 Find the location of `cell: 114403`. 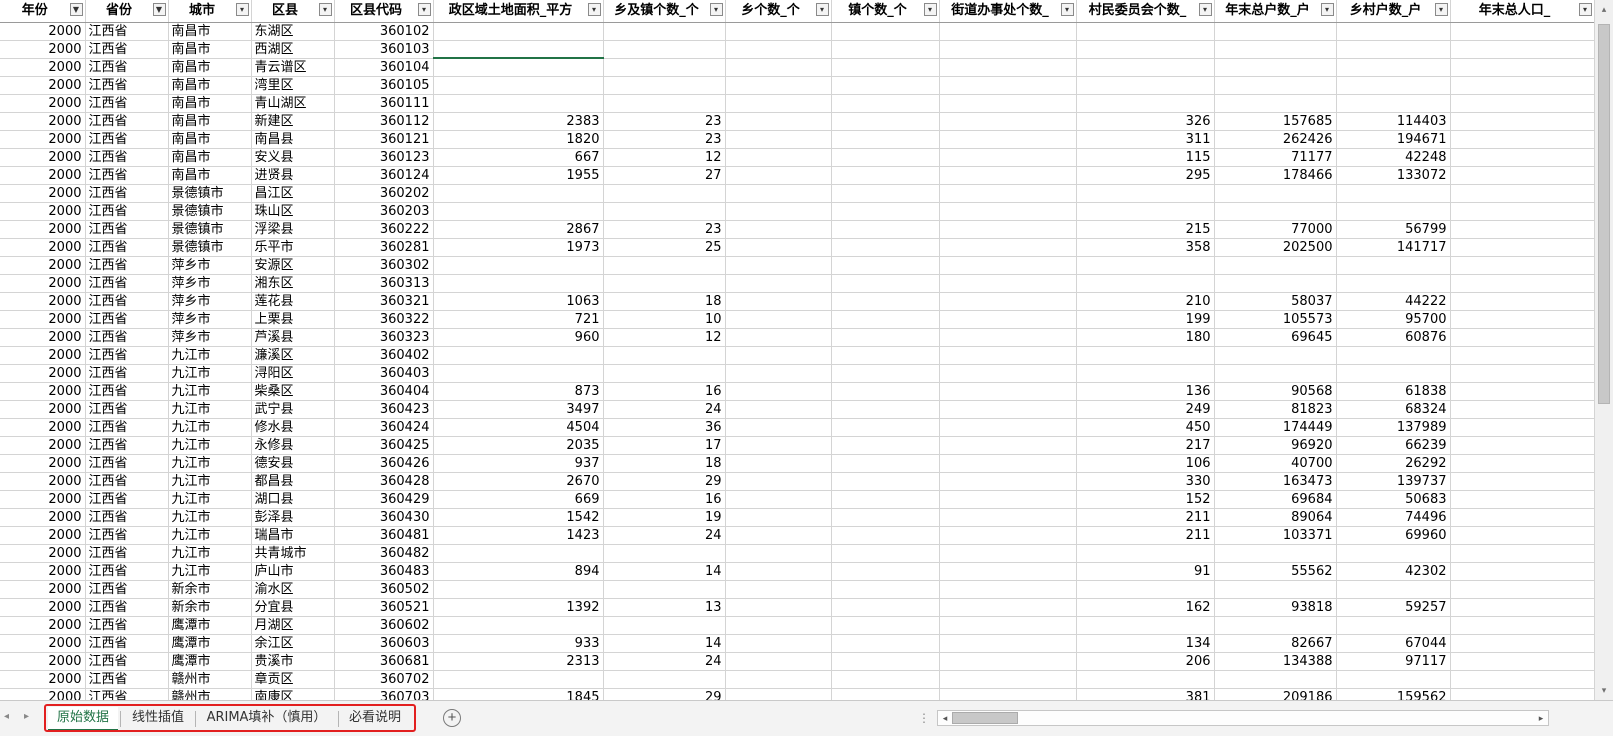

cell: 114403 is located at coordinates (1393, 121).